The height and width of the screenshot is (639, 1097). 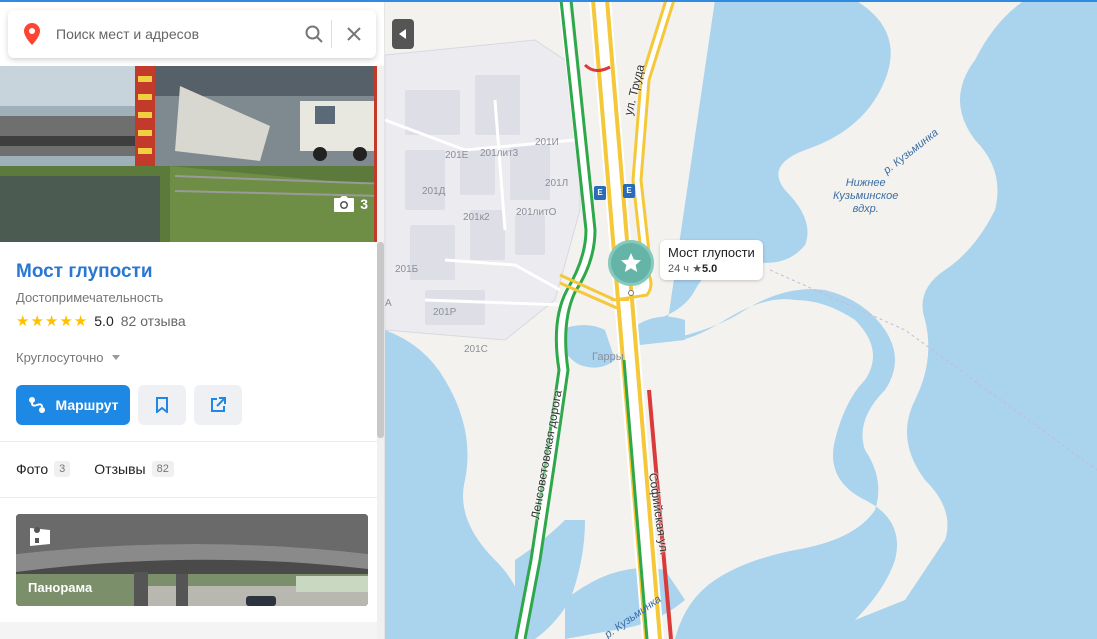 I want to click on rating-score: 5.0, so click(x=104, y=321).